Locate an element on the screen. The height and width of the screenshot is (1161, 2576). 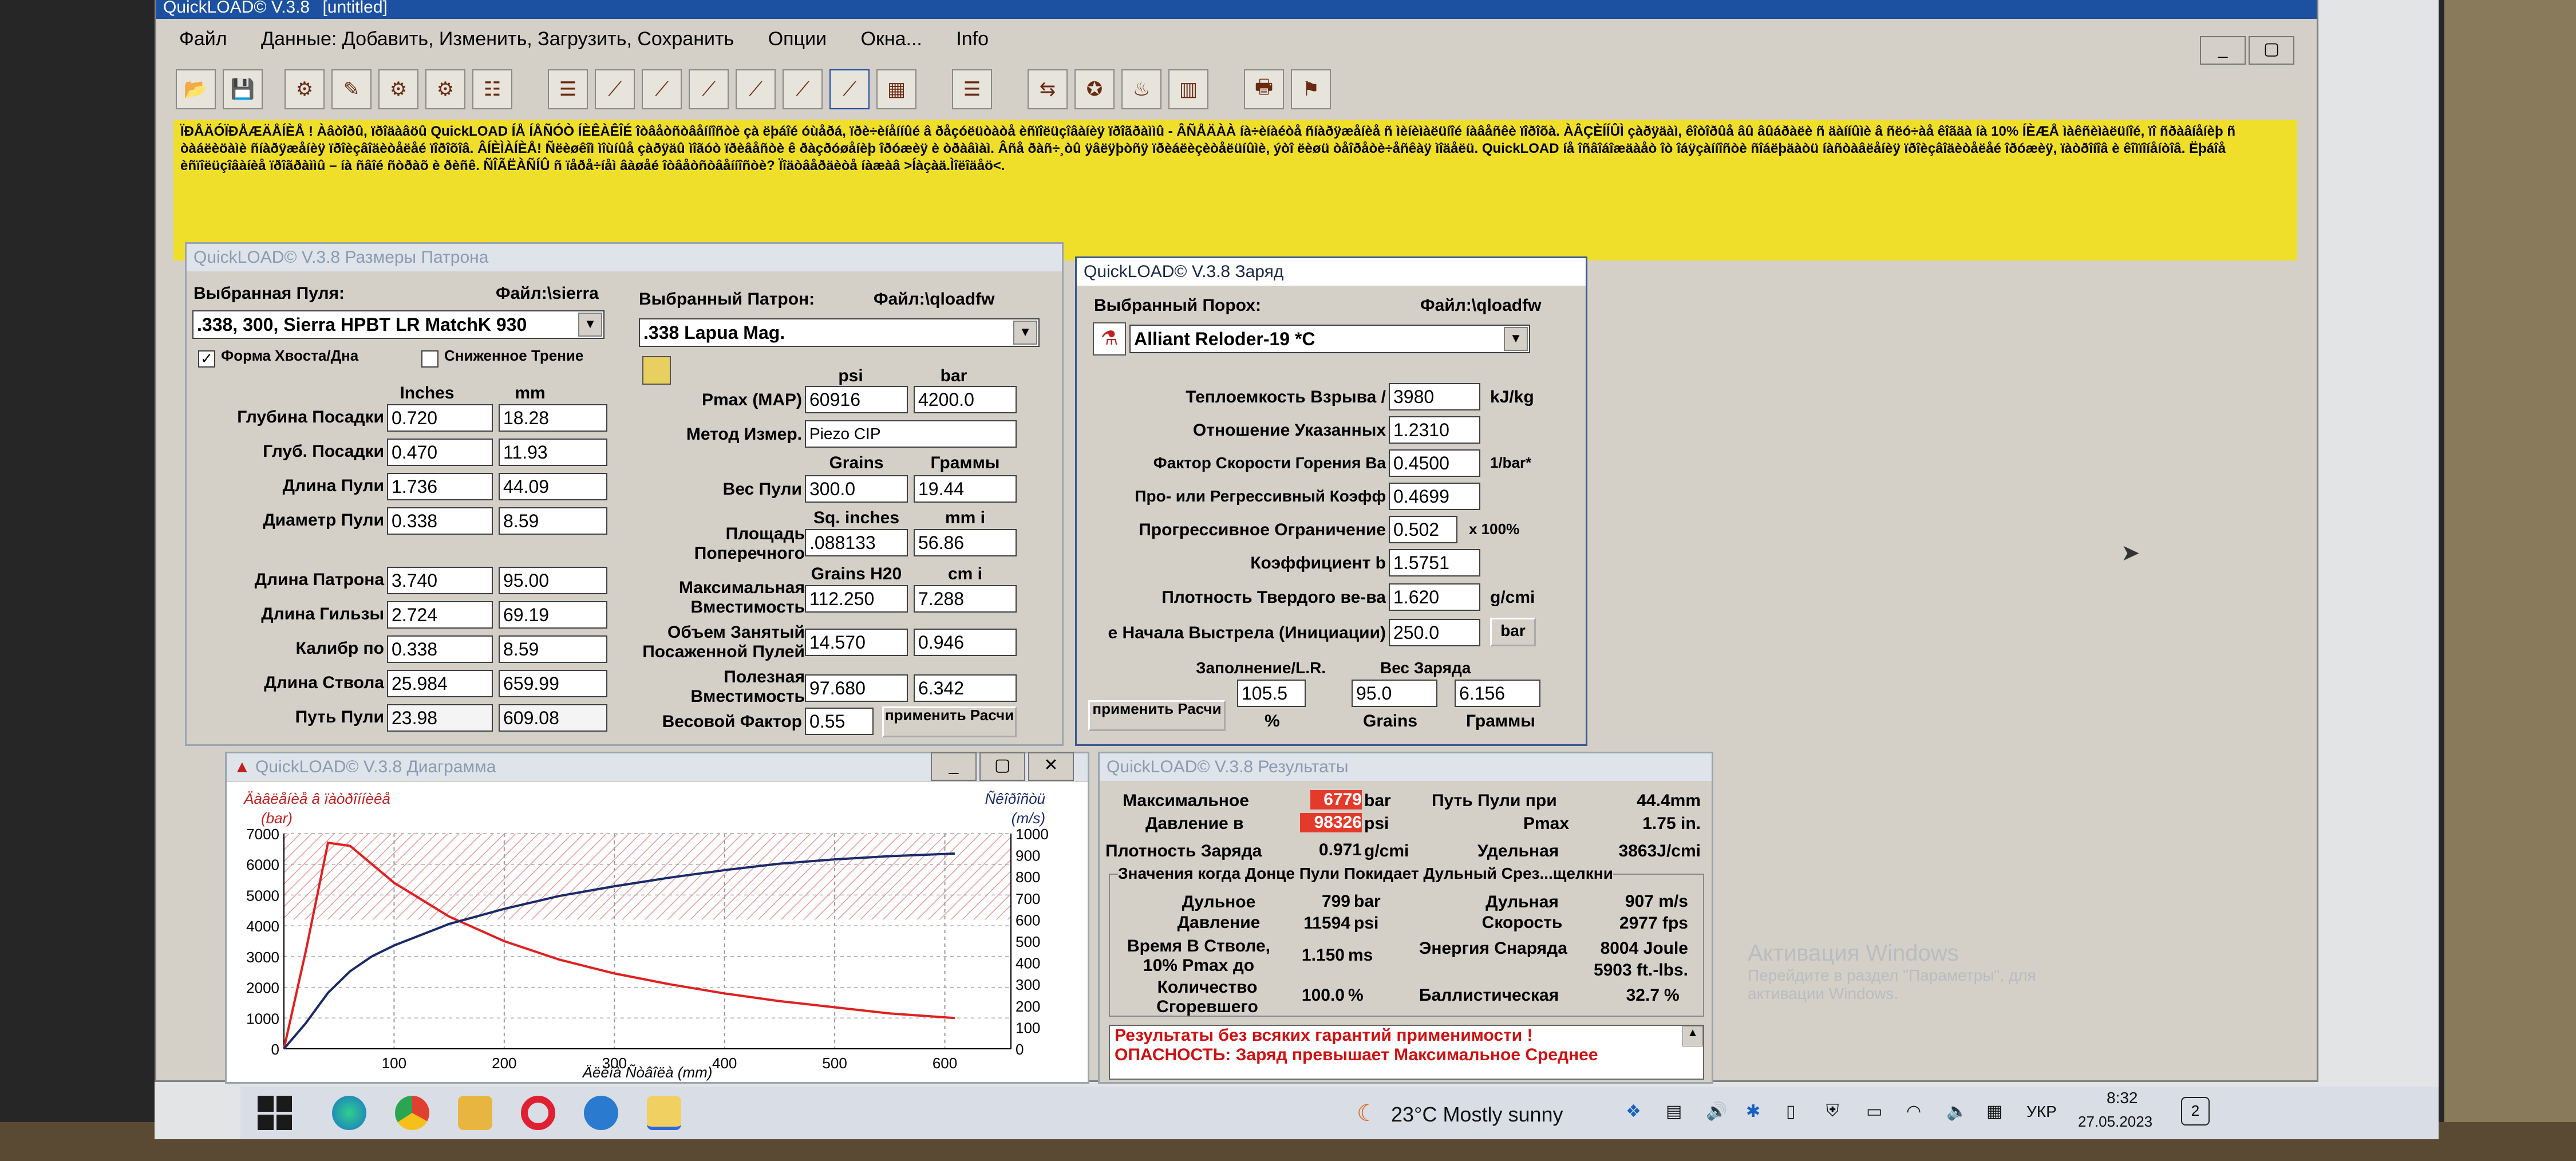
ratio-field: 1.2310 is located at coordinates (1434, 430).